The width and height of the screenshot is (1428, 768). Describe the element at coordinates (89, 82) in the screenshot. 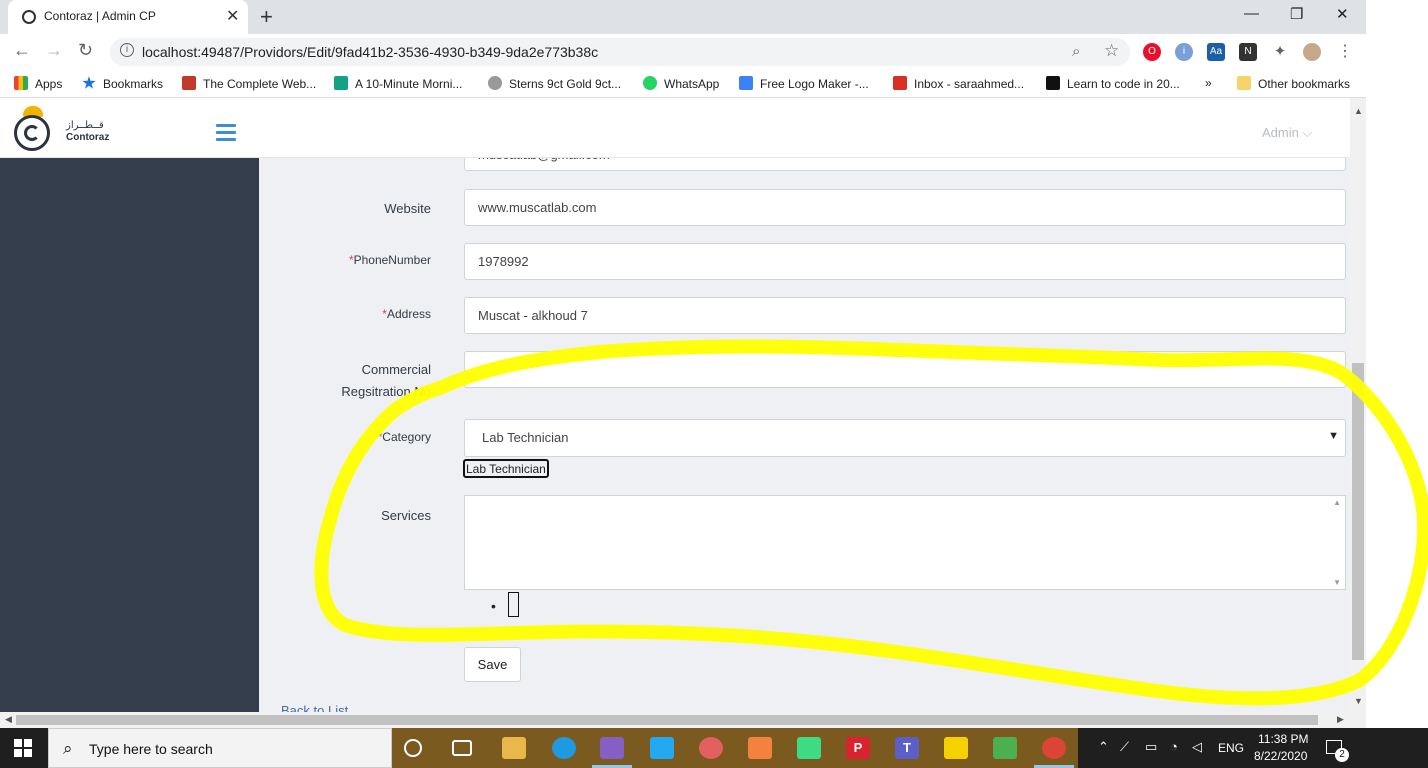

I see `star-icon` at that location.